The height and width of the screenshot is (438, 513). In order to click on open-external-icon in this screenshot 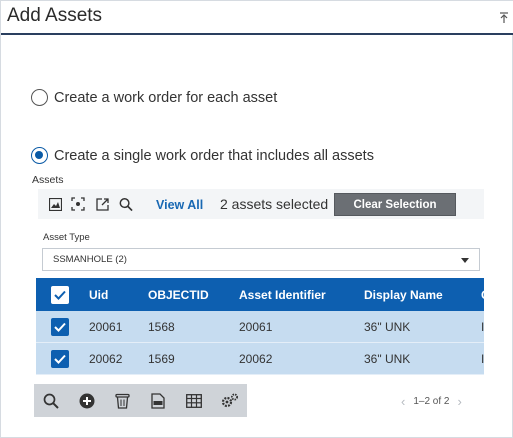, I will do `click(102, 204)`.